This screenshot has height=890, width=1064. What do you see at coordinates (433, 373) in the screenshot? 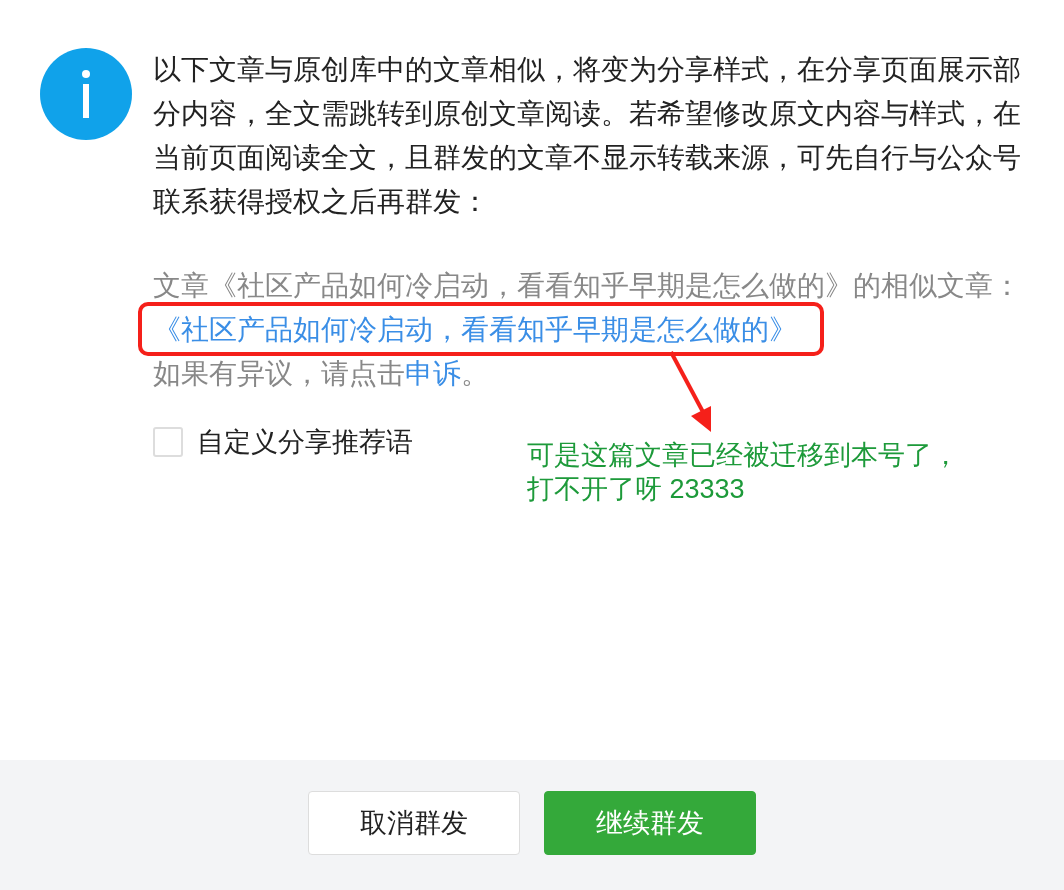
I see `appeal-link: 申诉` at bounding box center [433, 373].